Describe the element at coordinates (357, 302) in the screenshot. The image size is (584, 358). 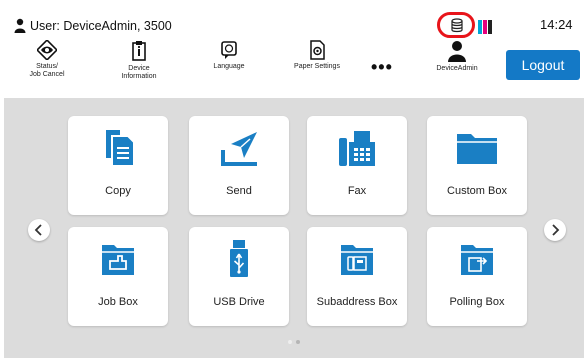
I see `subaddress-box-label: Subaddress Box` at that location.